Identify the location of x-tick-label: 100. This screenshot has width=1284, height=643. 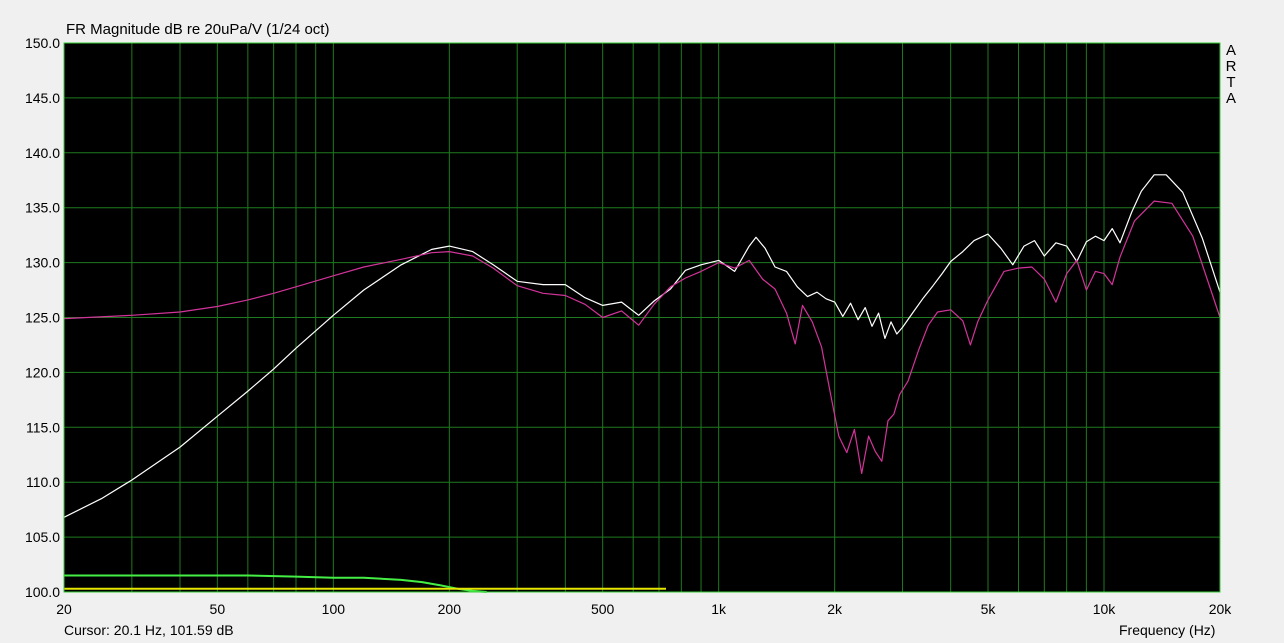
(334, 609).